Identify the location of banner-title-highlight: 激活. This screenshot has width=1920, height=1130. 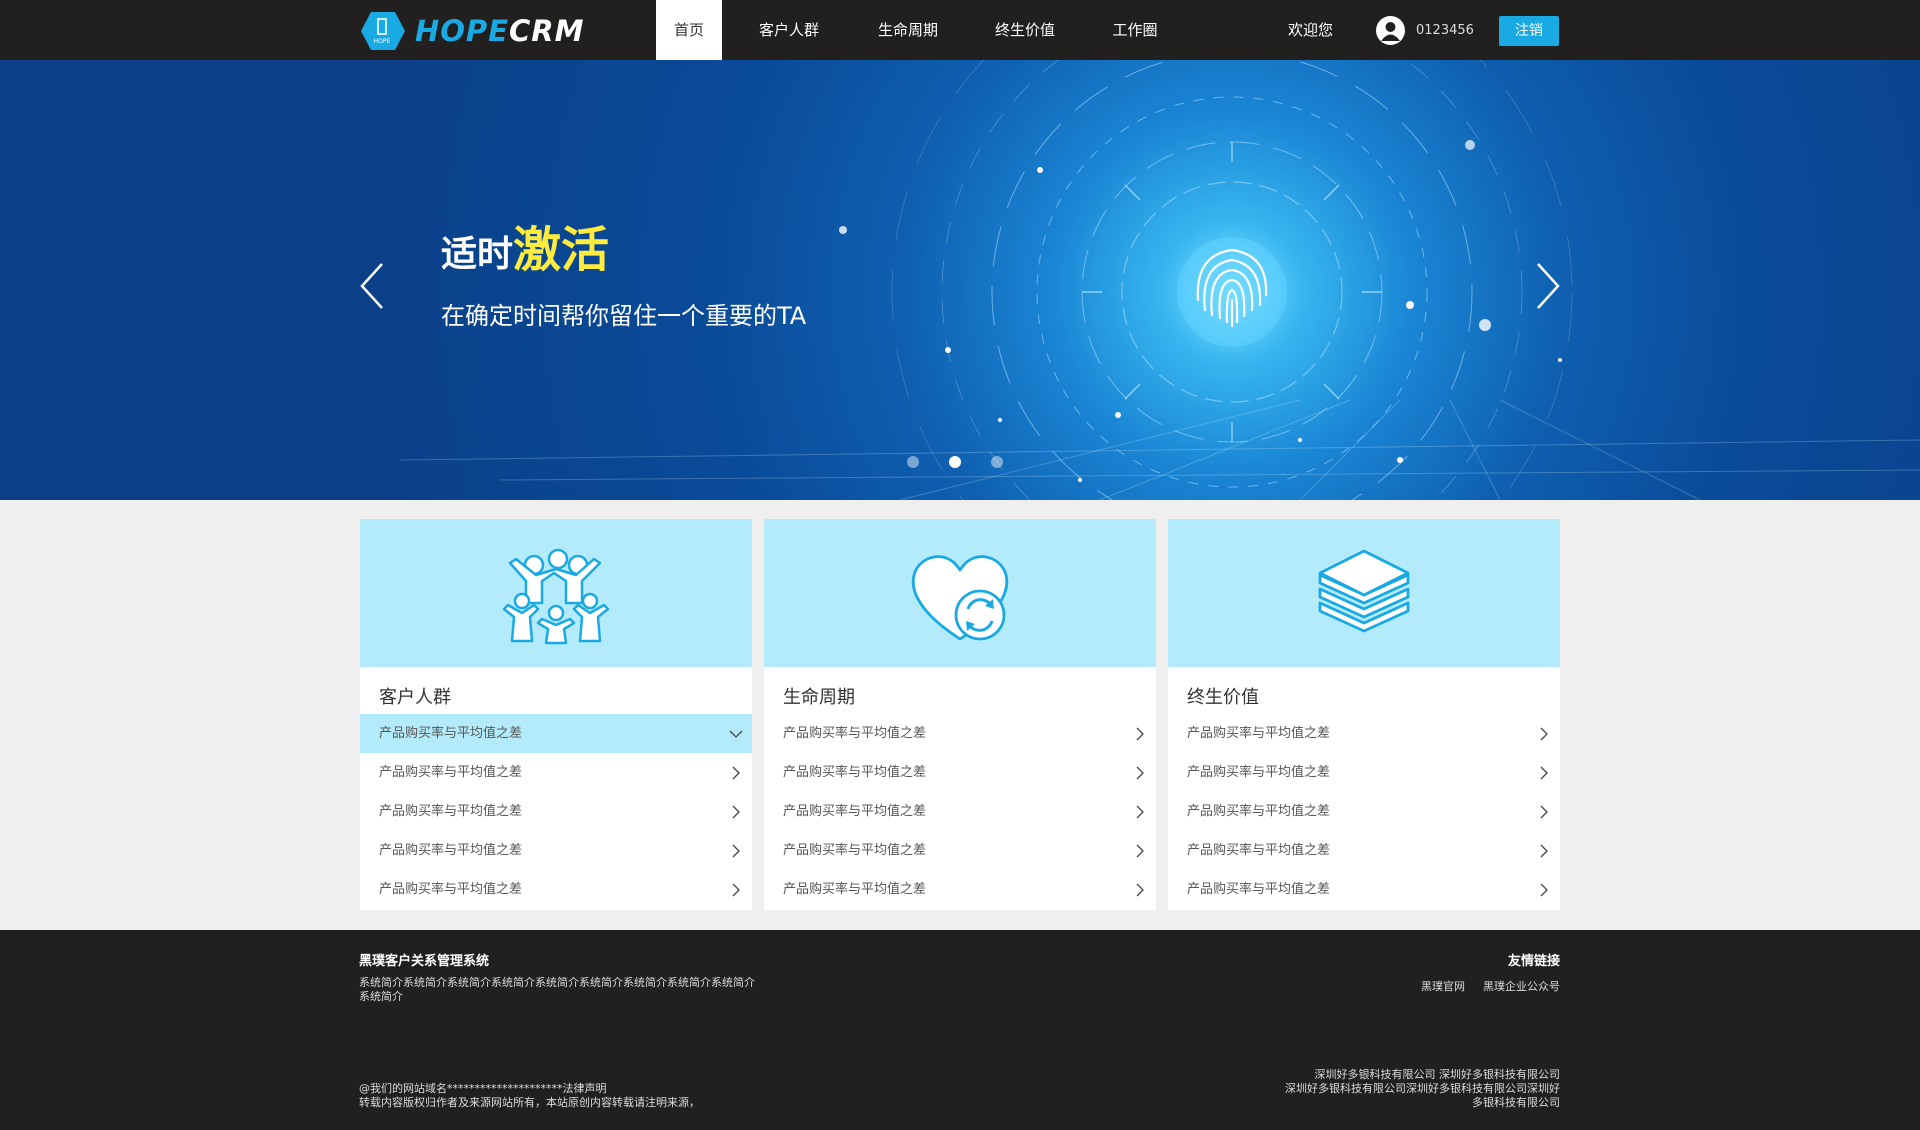
(561, 250).